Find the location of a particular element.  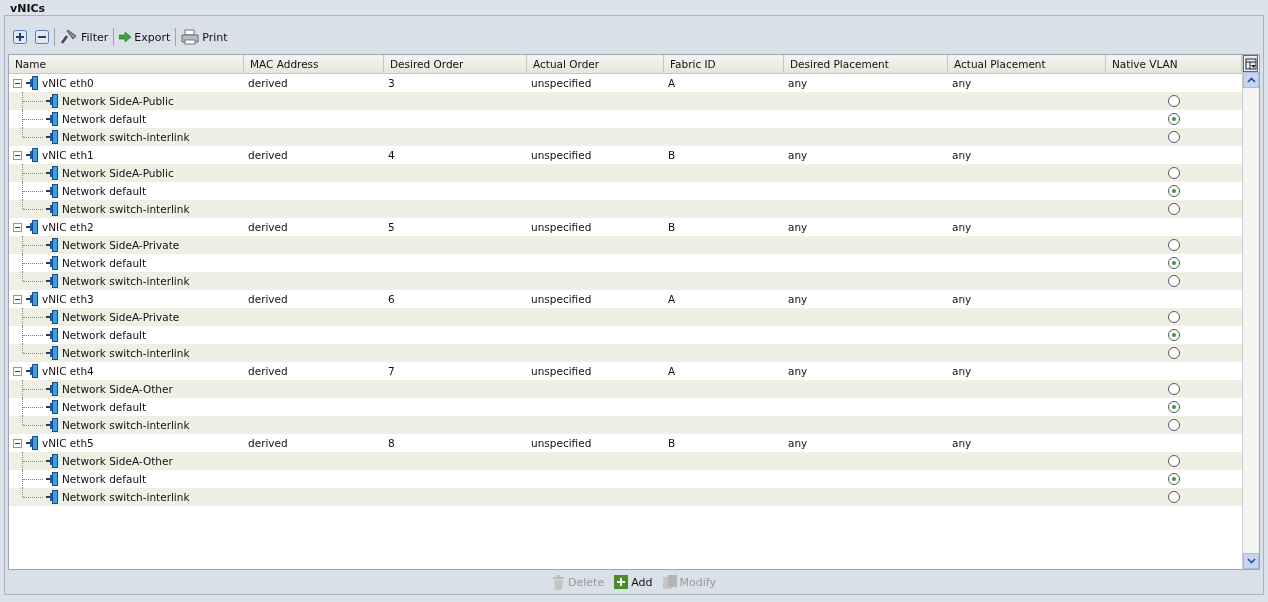

plus-icon is located at coordinates (621, 582).